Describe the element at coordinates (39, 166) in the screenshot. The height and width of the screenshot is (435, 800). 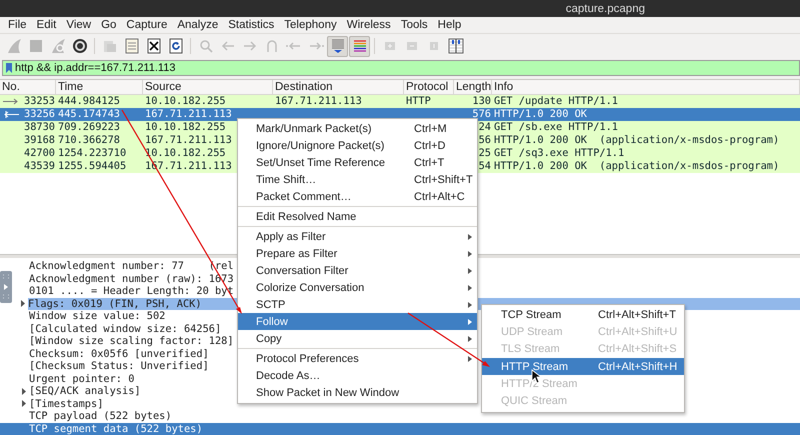
I see `table-cell: 43539` at that location.